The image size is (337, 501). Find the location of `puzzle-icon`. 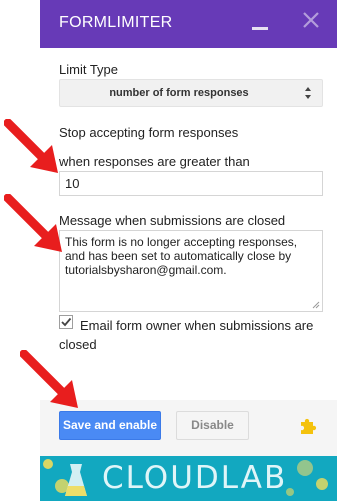

puzzle-icon is located at coordinates (308, 426).